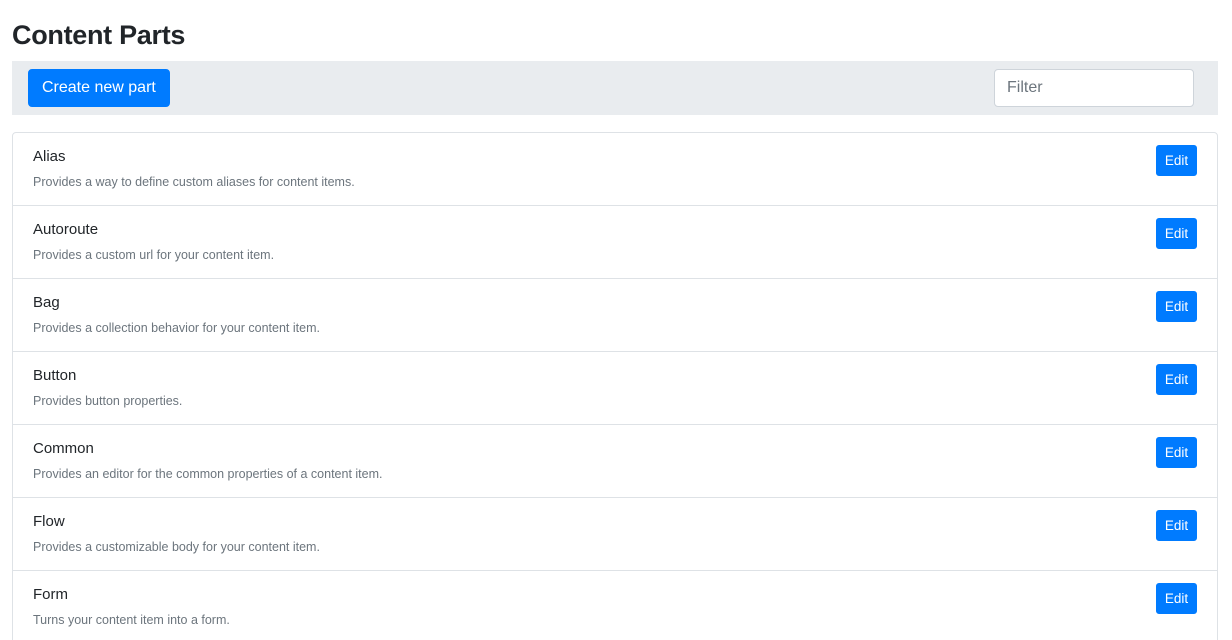  I want to click on list-item: Button Provides button properties. Edit, so click(615, 388).